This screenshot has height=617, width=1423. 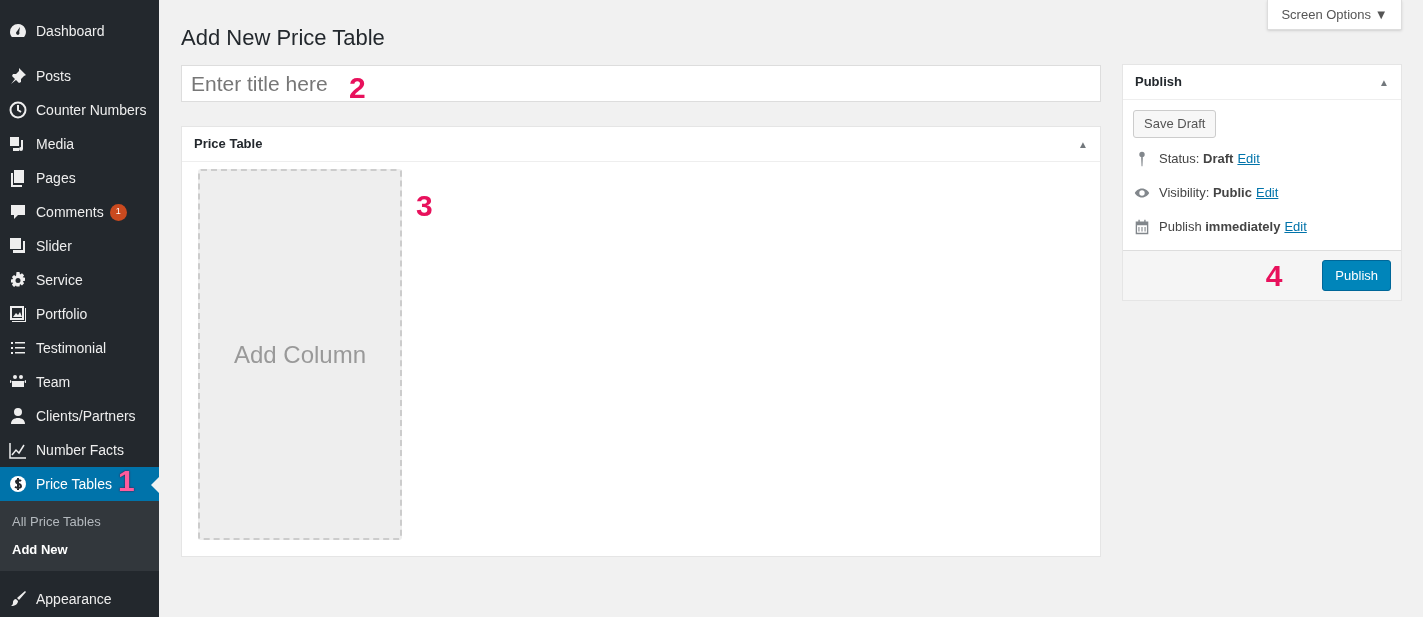 I want to click on menu-item: Clients/Partners, so click(x=79, y=416).